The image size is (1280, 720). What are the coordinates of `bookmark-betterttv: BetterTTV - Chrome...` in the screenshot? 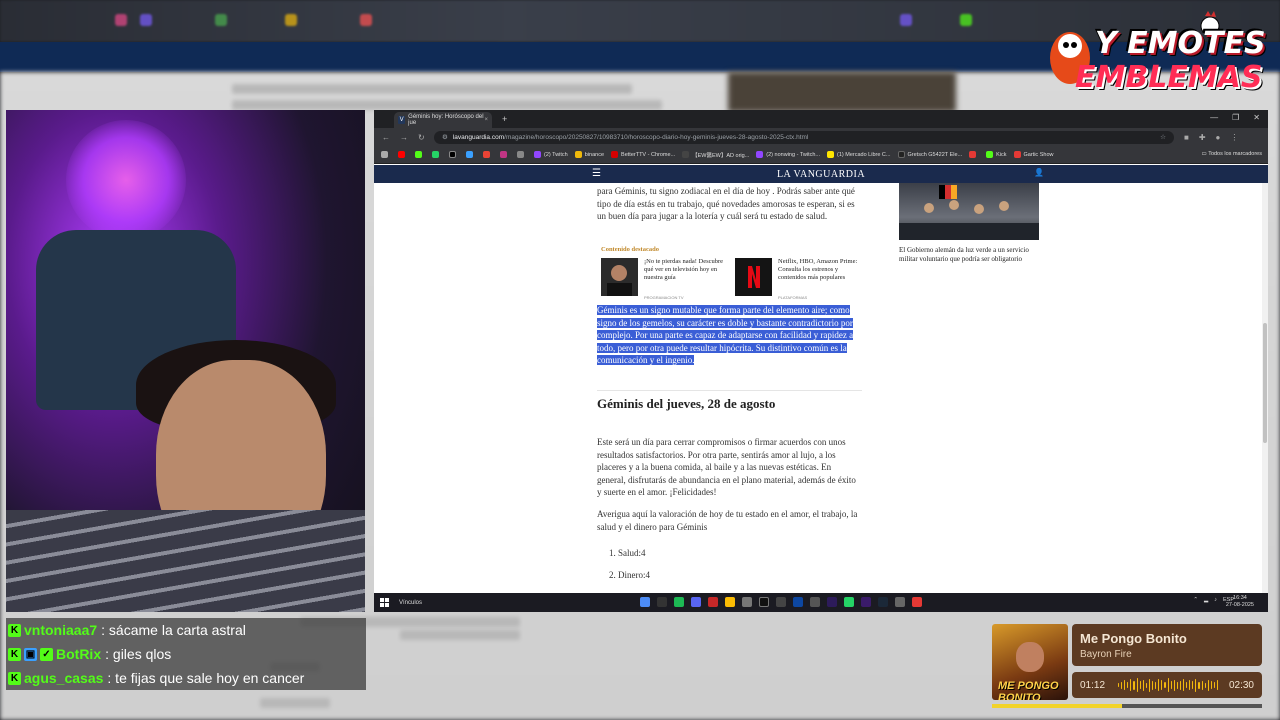 It's located at (643, 154).